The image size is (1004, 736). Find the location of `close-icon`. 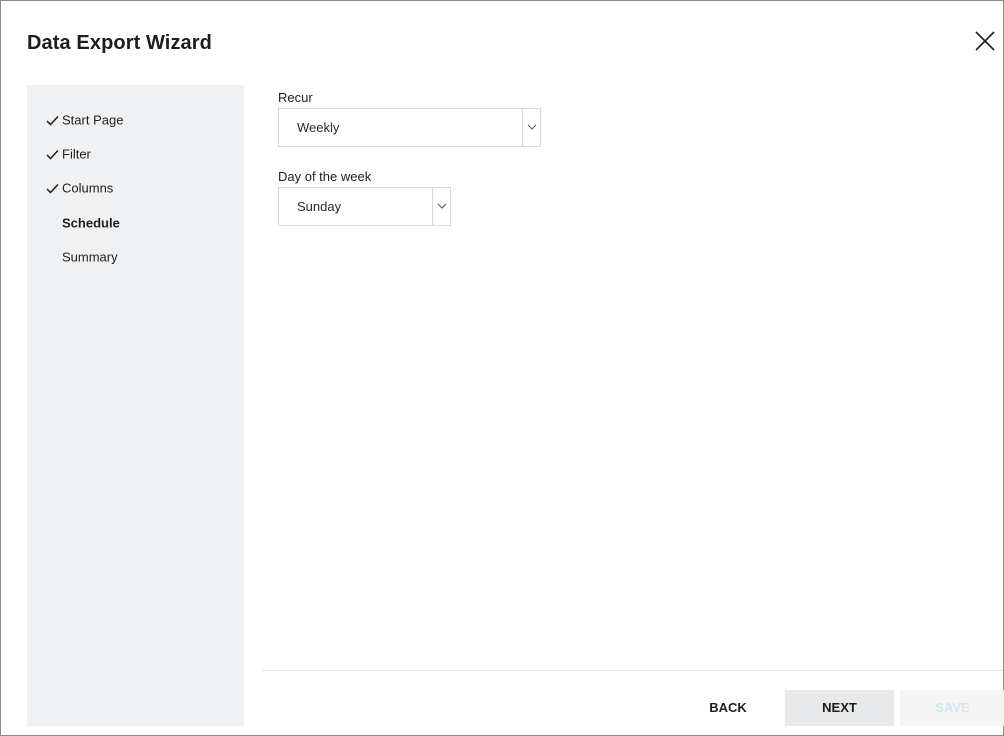

close-icon is located at coordinates (985, 41).